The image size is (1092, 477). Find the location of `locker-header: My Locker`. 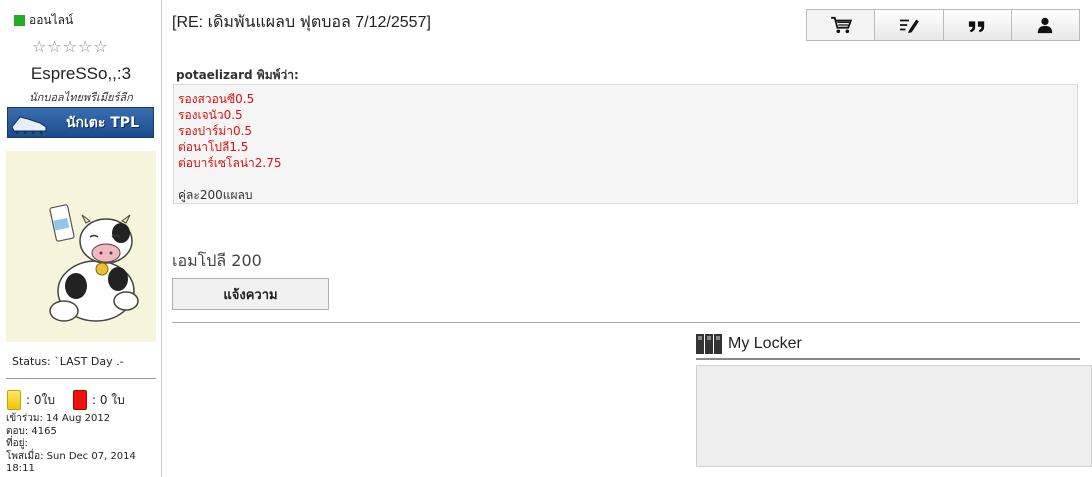

locker-header: My Locker is located at coordinates (749, 344).